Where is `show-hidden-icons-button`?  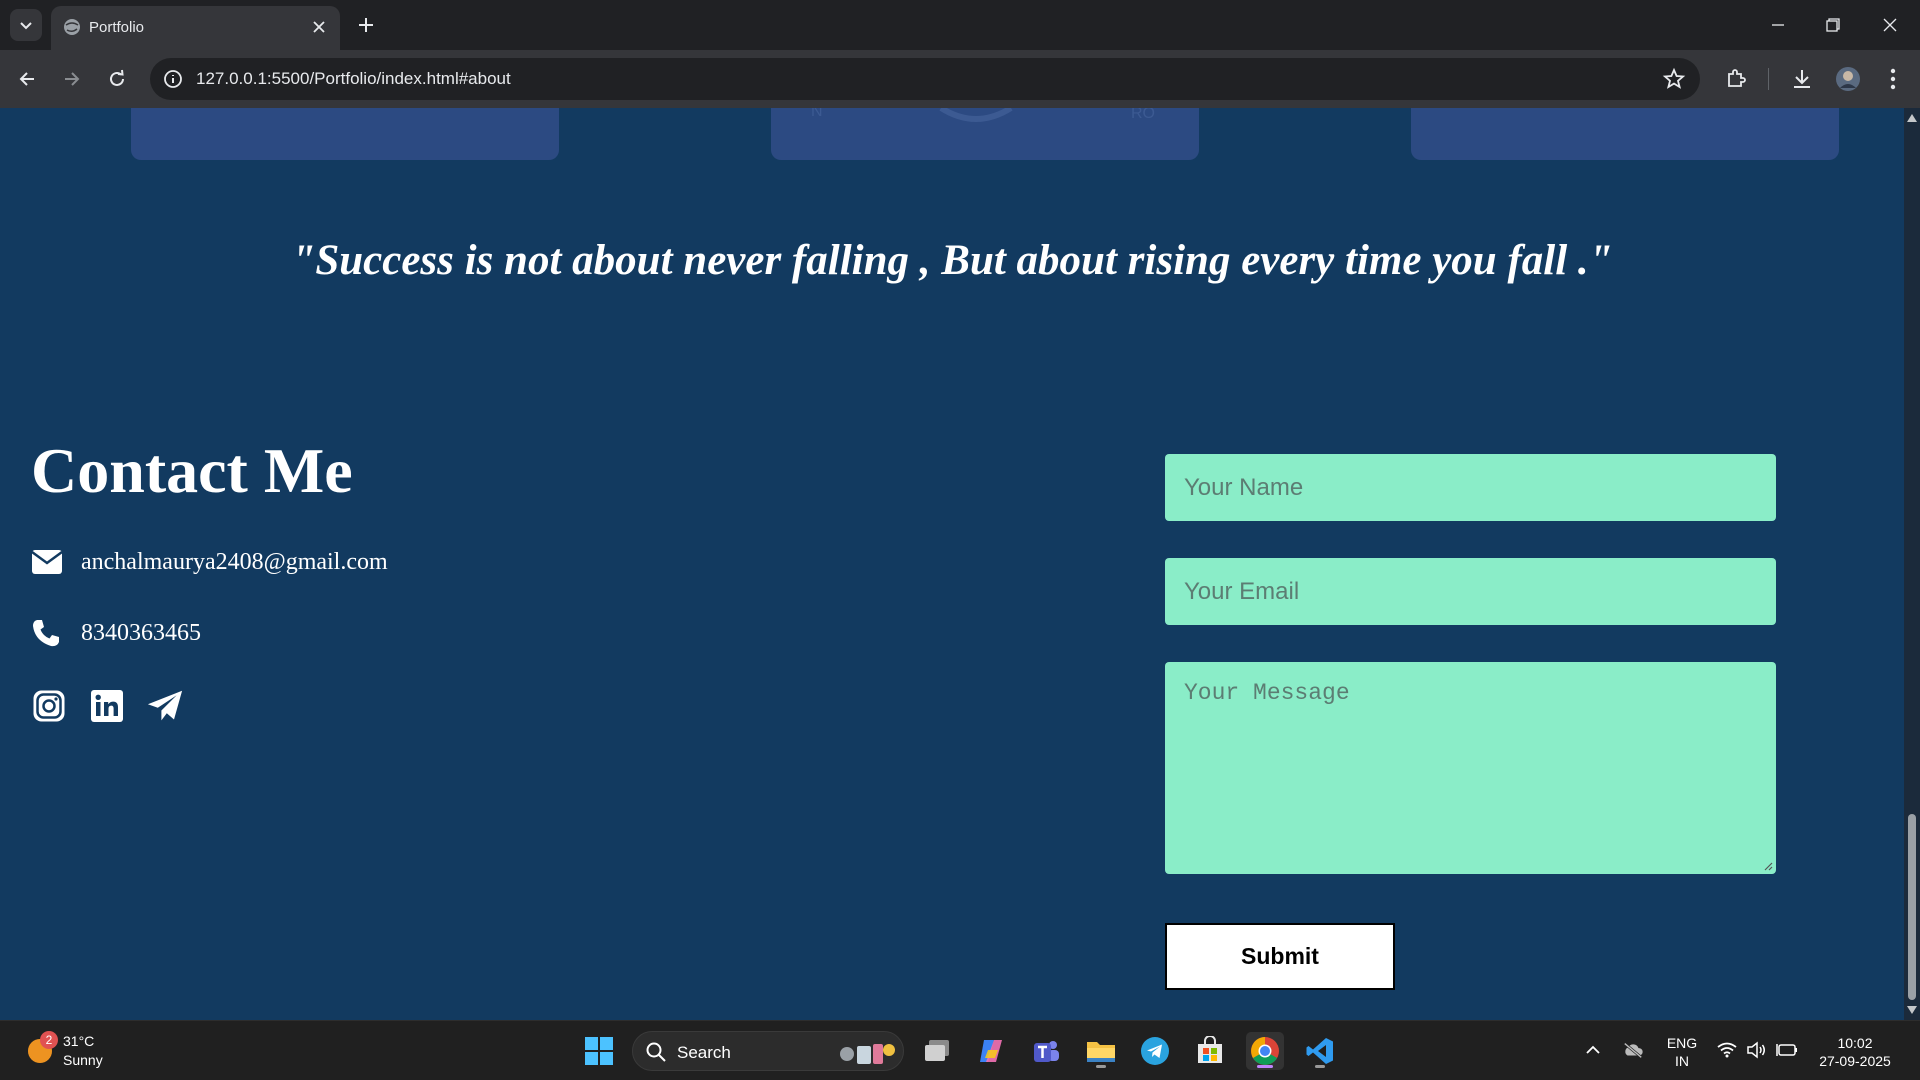
show-hidden-icons-button is located at coordinates (1593, 1050).